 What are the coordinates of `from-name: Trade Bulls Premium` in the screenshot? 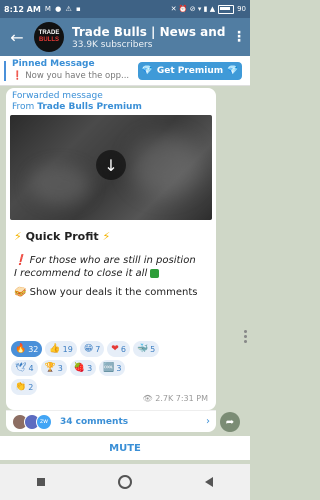 It's located at (89, 107).